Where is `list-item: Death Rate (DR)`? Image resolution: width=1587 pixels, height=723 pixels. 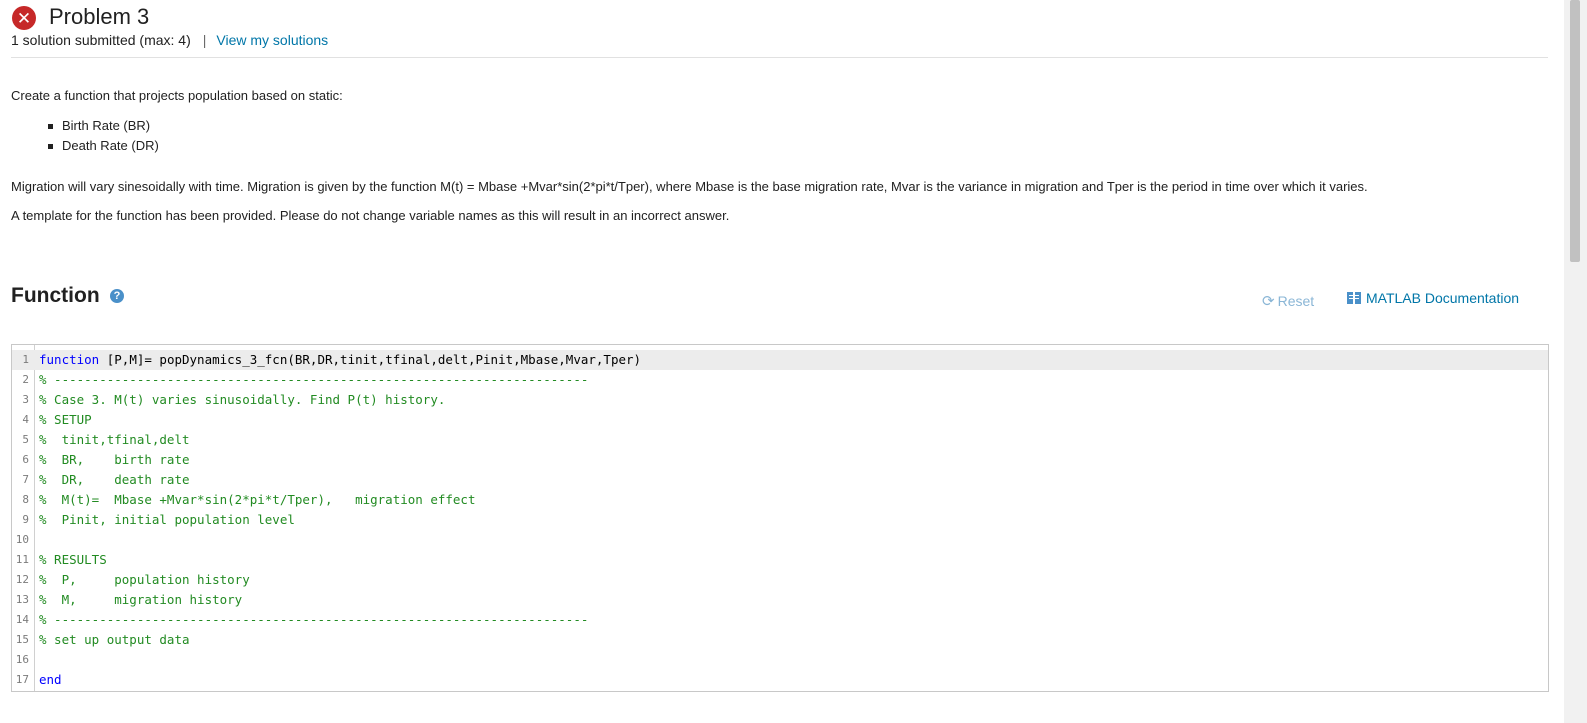 list-item: Death Rate (DR) is located at coordinates (103, 147).